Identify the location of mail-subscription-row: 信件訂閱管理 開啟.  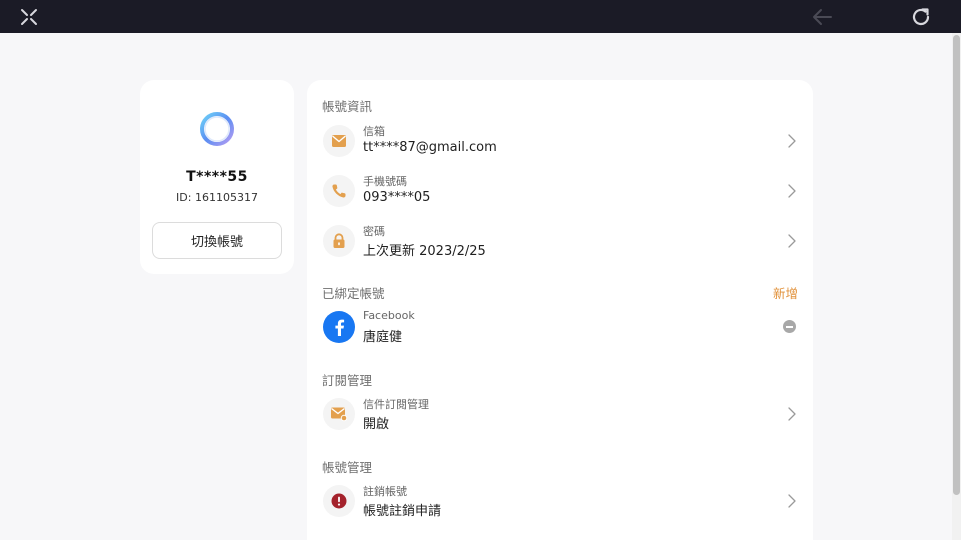
(560, 414).